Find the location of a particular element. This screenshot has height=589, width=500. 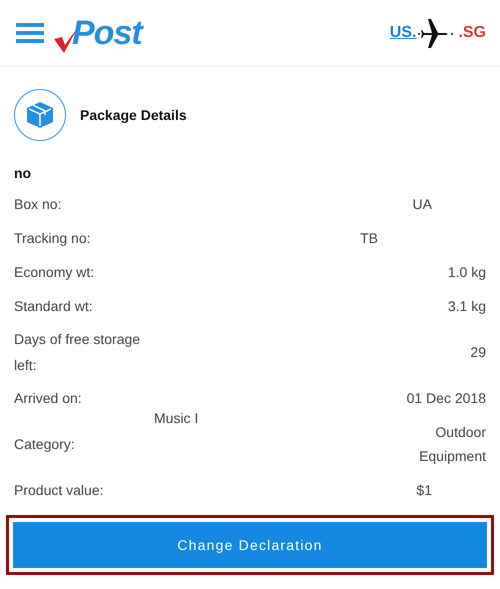

detail-label: Standard wt: is located at coordinates (54, 306).